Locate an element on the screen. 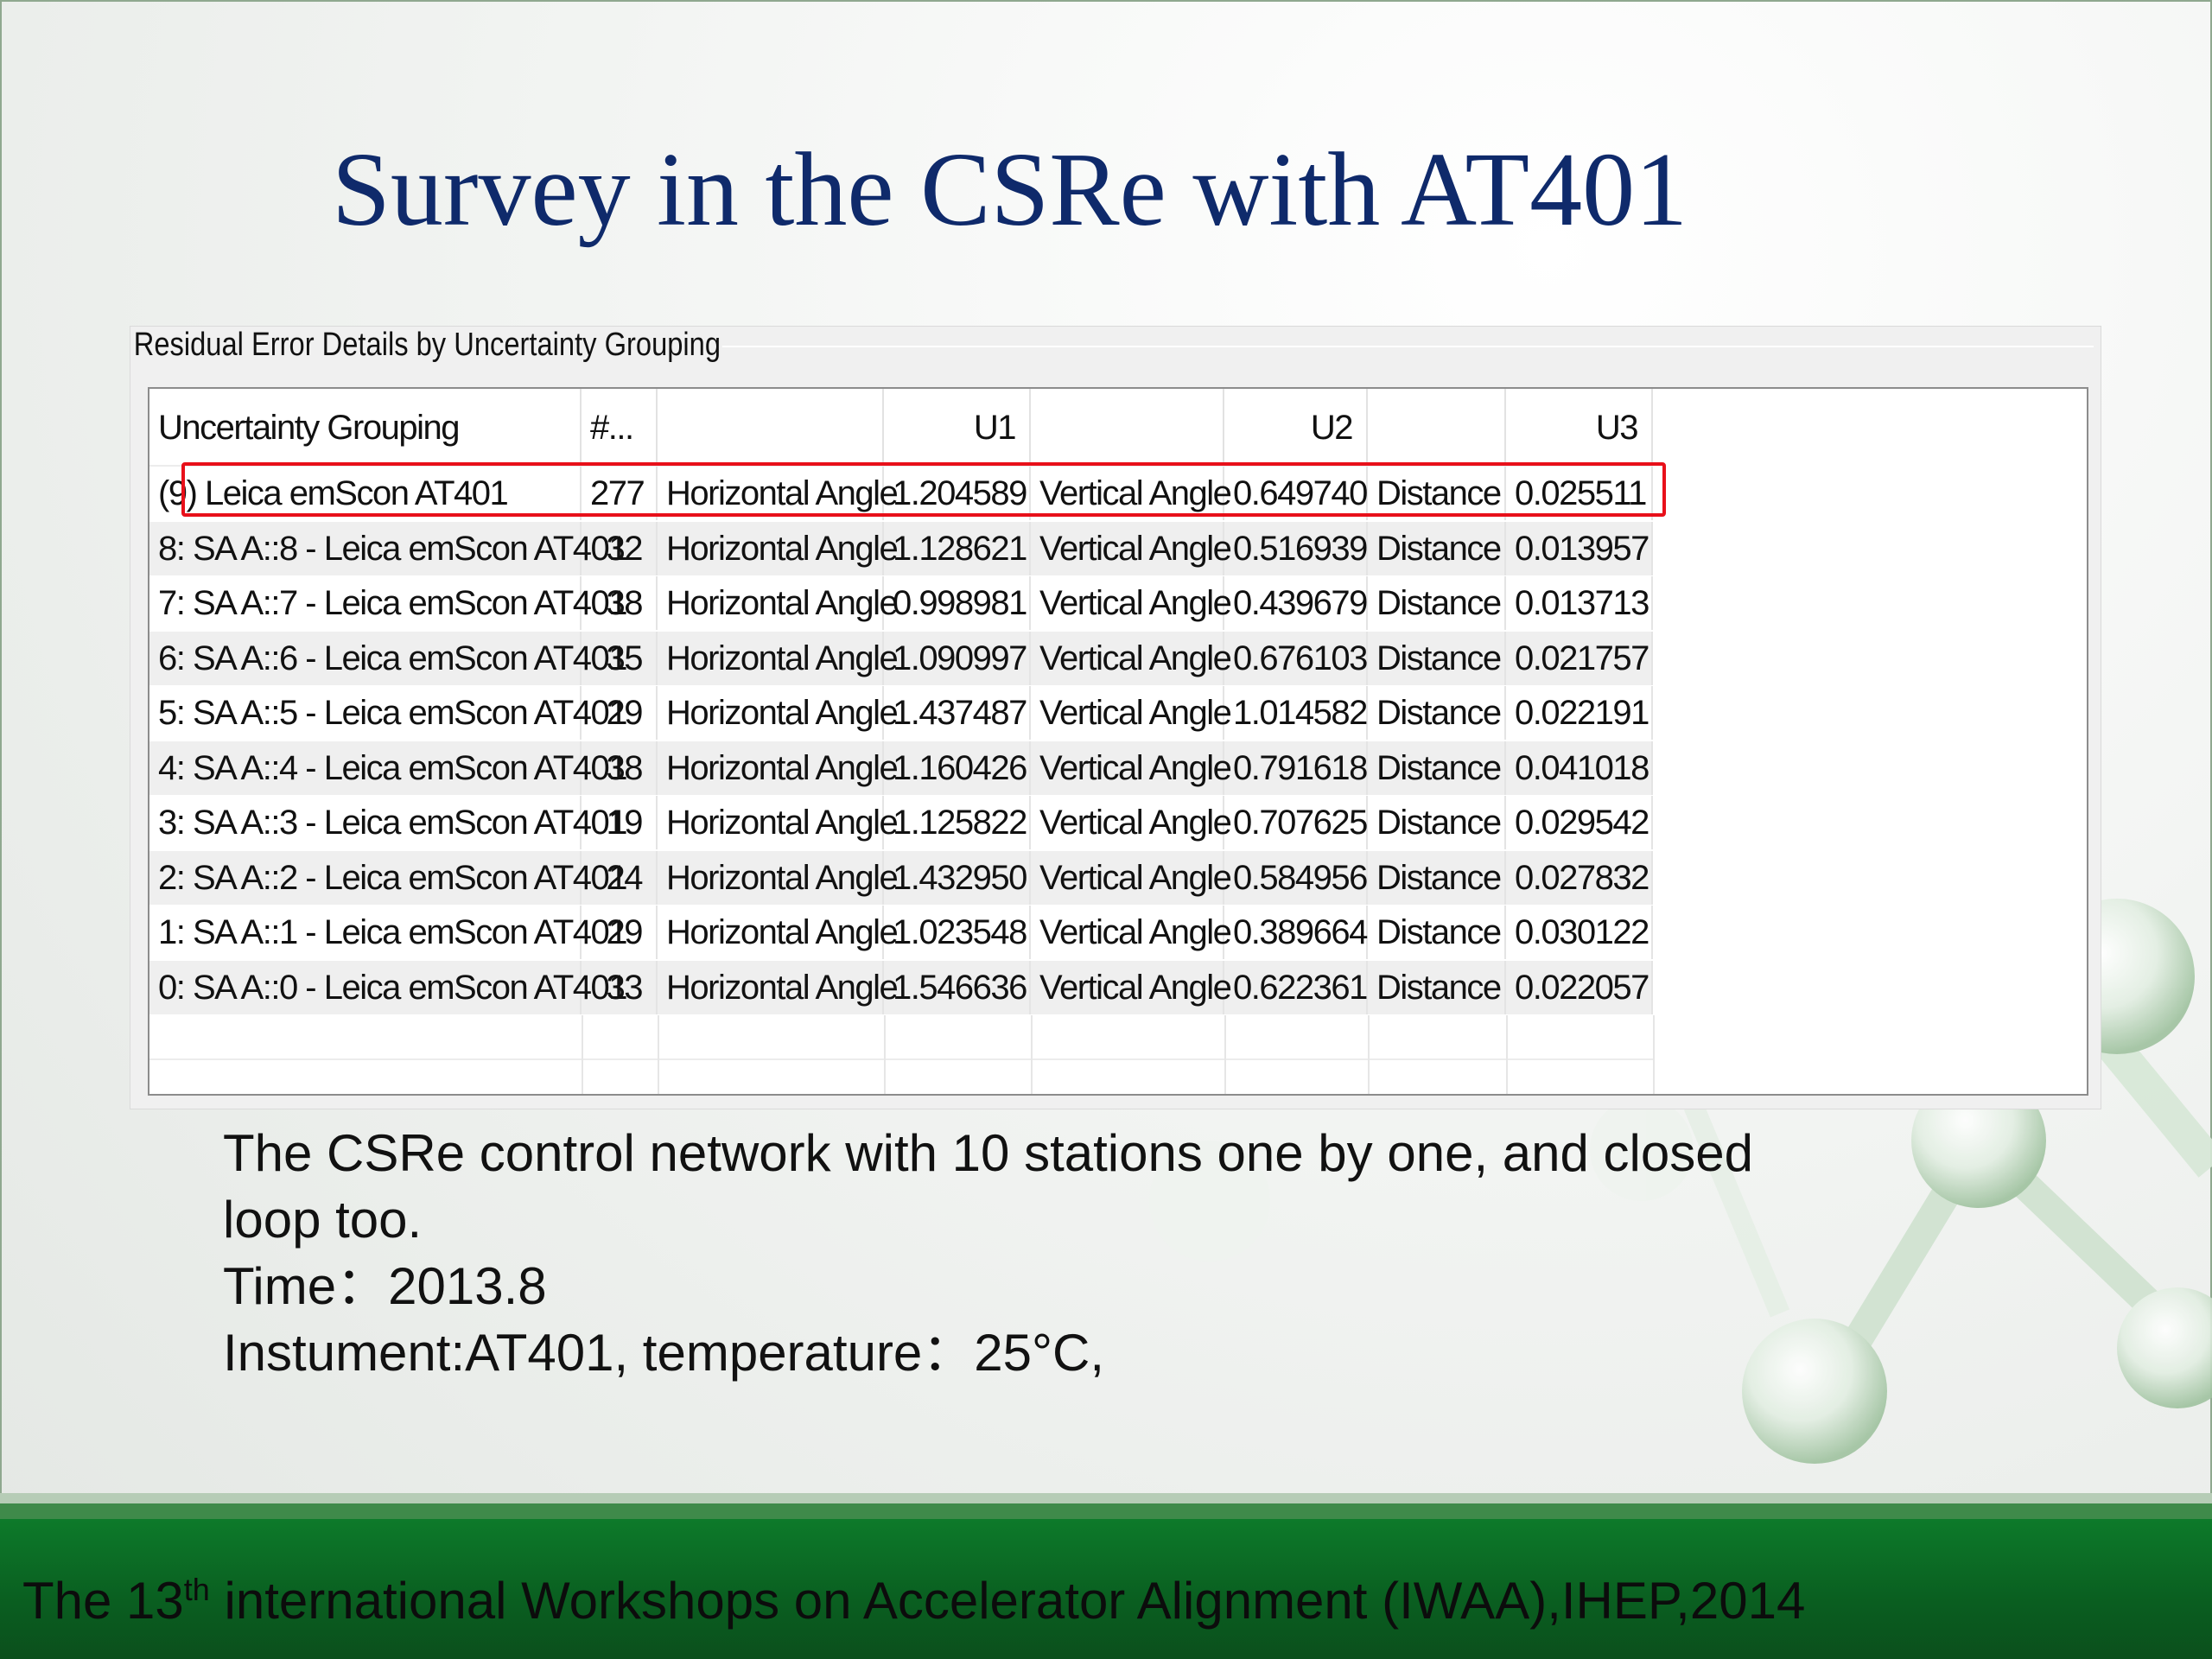  footer-stripe-light is located at coordinates (1106, 1498).